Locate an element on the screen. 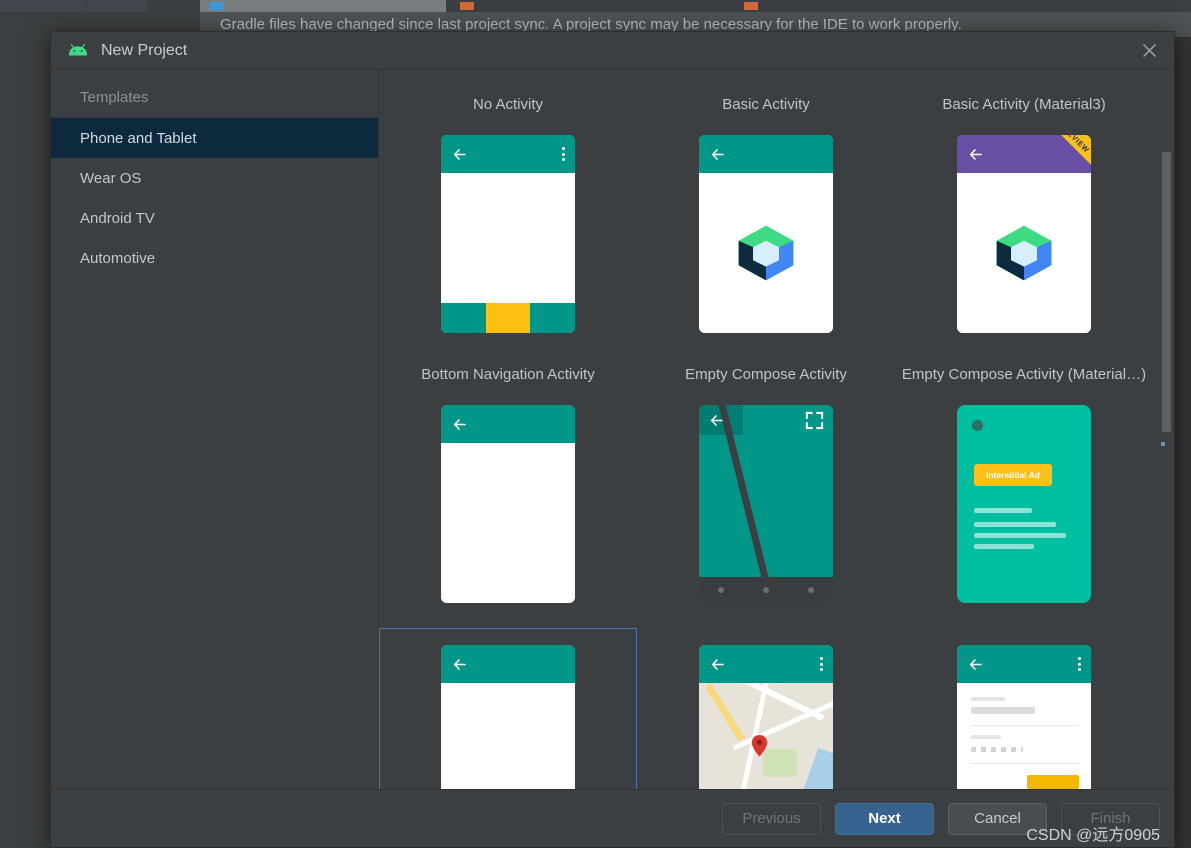 The height and width of the screenshot is (848, 1191). dialog-footer: Previous Next Cancel Finish CSDN @远方0905 is located at coordinates (612, 818).